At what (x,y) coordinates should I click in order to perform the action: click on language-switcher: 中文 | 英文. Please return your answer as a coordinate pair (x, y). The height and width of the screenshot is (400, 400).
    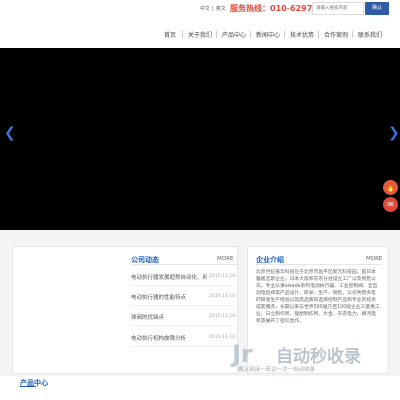
    Looking at the image, I should click on (214, 8).